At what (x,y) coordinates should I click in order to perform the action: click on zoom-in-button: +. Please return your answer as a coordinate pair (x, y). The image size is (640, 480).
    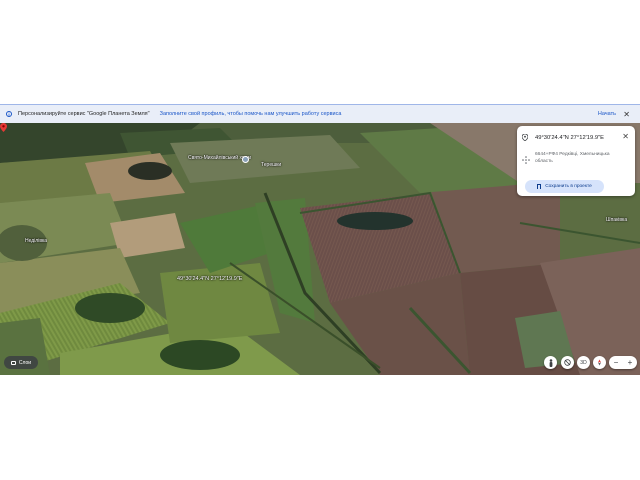
    Looking at the image, I should click on (630, 362).